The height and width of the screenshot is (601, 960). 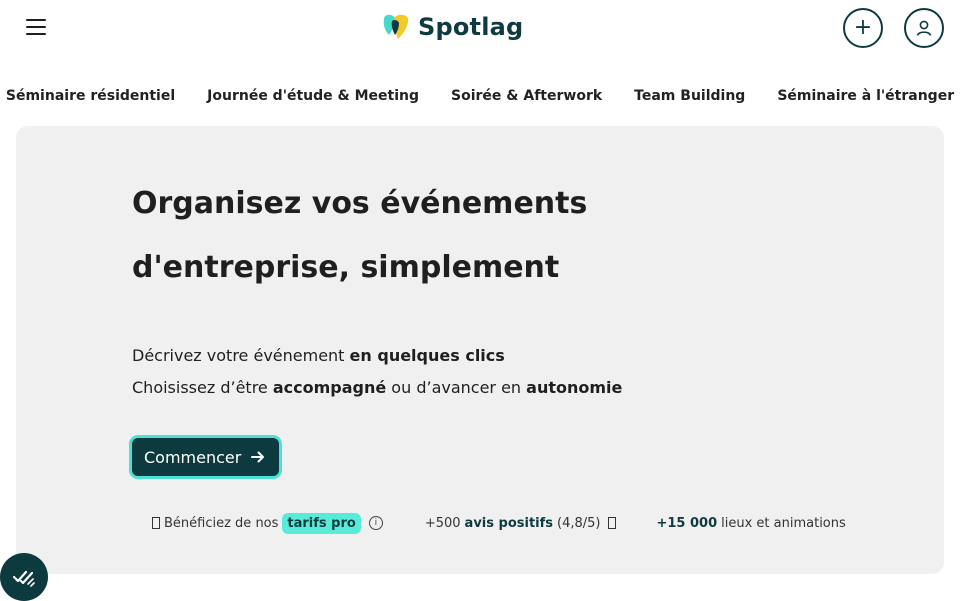 I want to click on line2-prefix: Choisissez d’être, so click(x=202, y=387).